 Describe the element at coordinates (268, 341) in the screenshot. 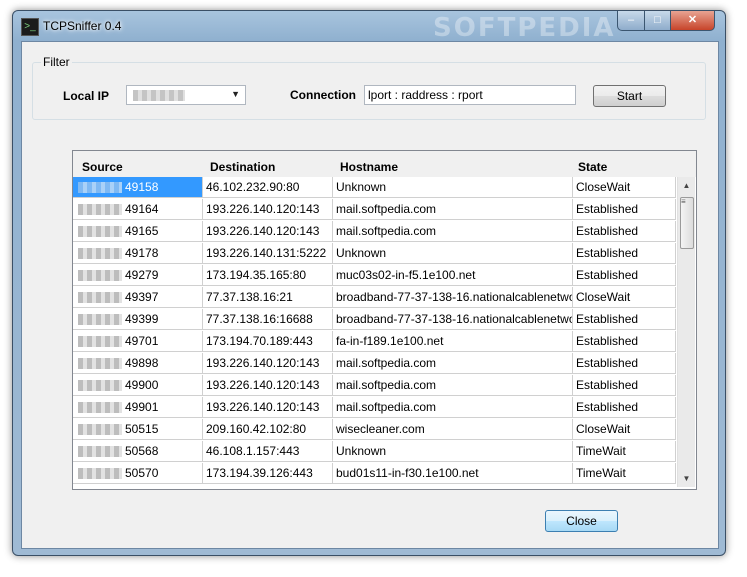

I see `destination-cell: 173.194.70.189:443` at that location.